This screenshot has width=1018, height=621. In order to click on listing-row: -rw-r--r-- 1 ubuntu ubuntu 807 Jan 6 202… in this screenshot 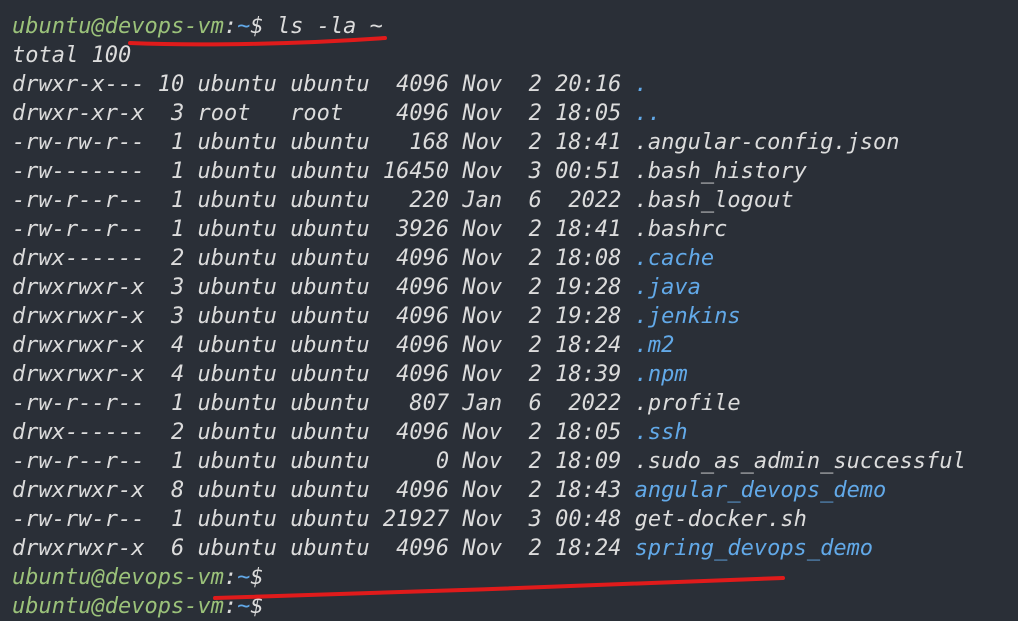, I will do `click(515, 403)`.